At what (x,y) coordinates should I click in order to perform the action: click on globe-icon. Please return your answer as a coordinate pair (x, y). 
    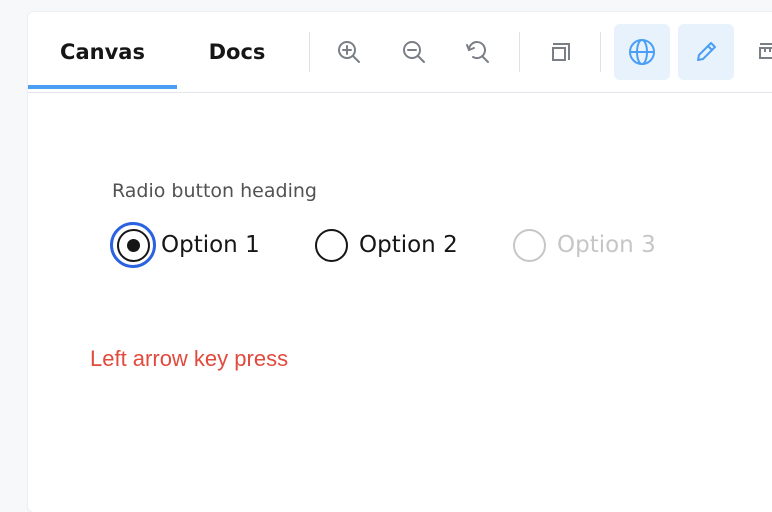
    Looking at the image, I should click on (642, 52).